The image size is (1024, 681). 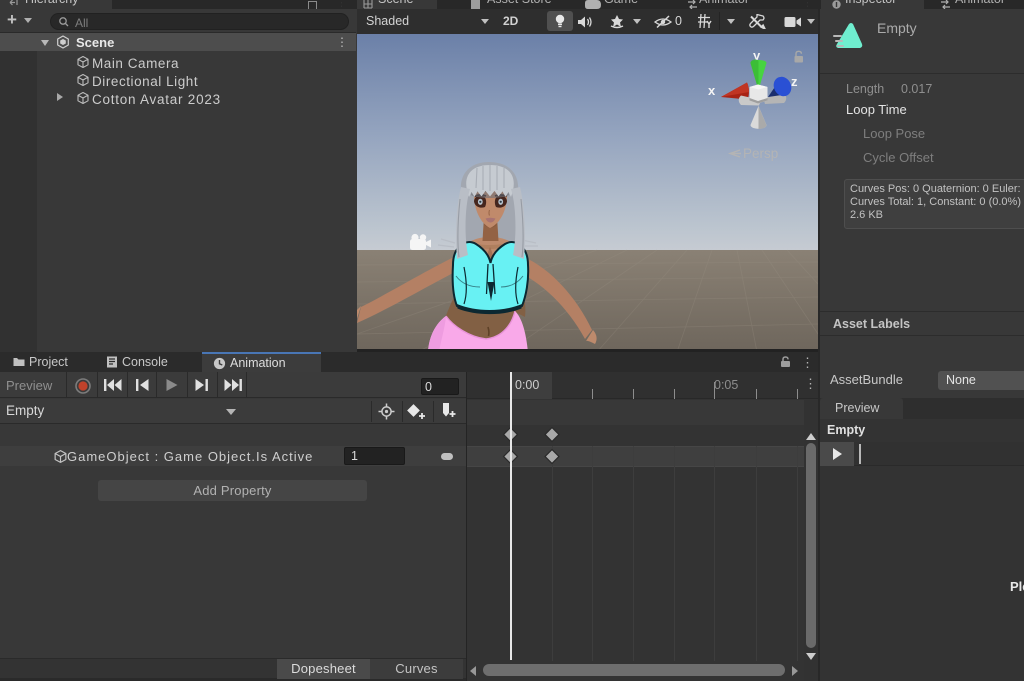 I want to click on svg-text: Persp, so click(x=760, y=153).